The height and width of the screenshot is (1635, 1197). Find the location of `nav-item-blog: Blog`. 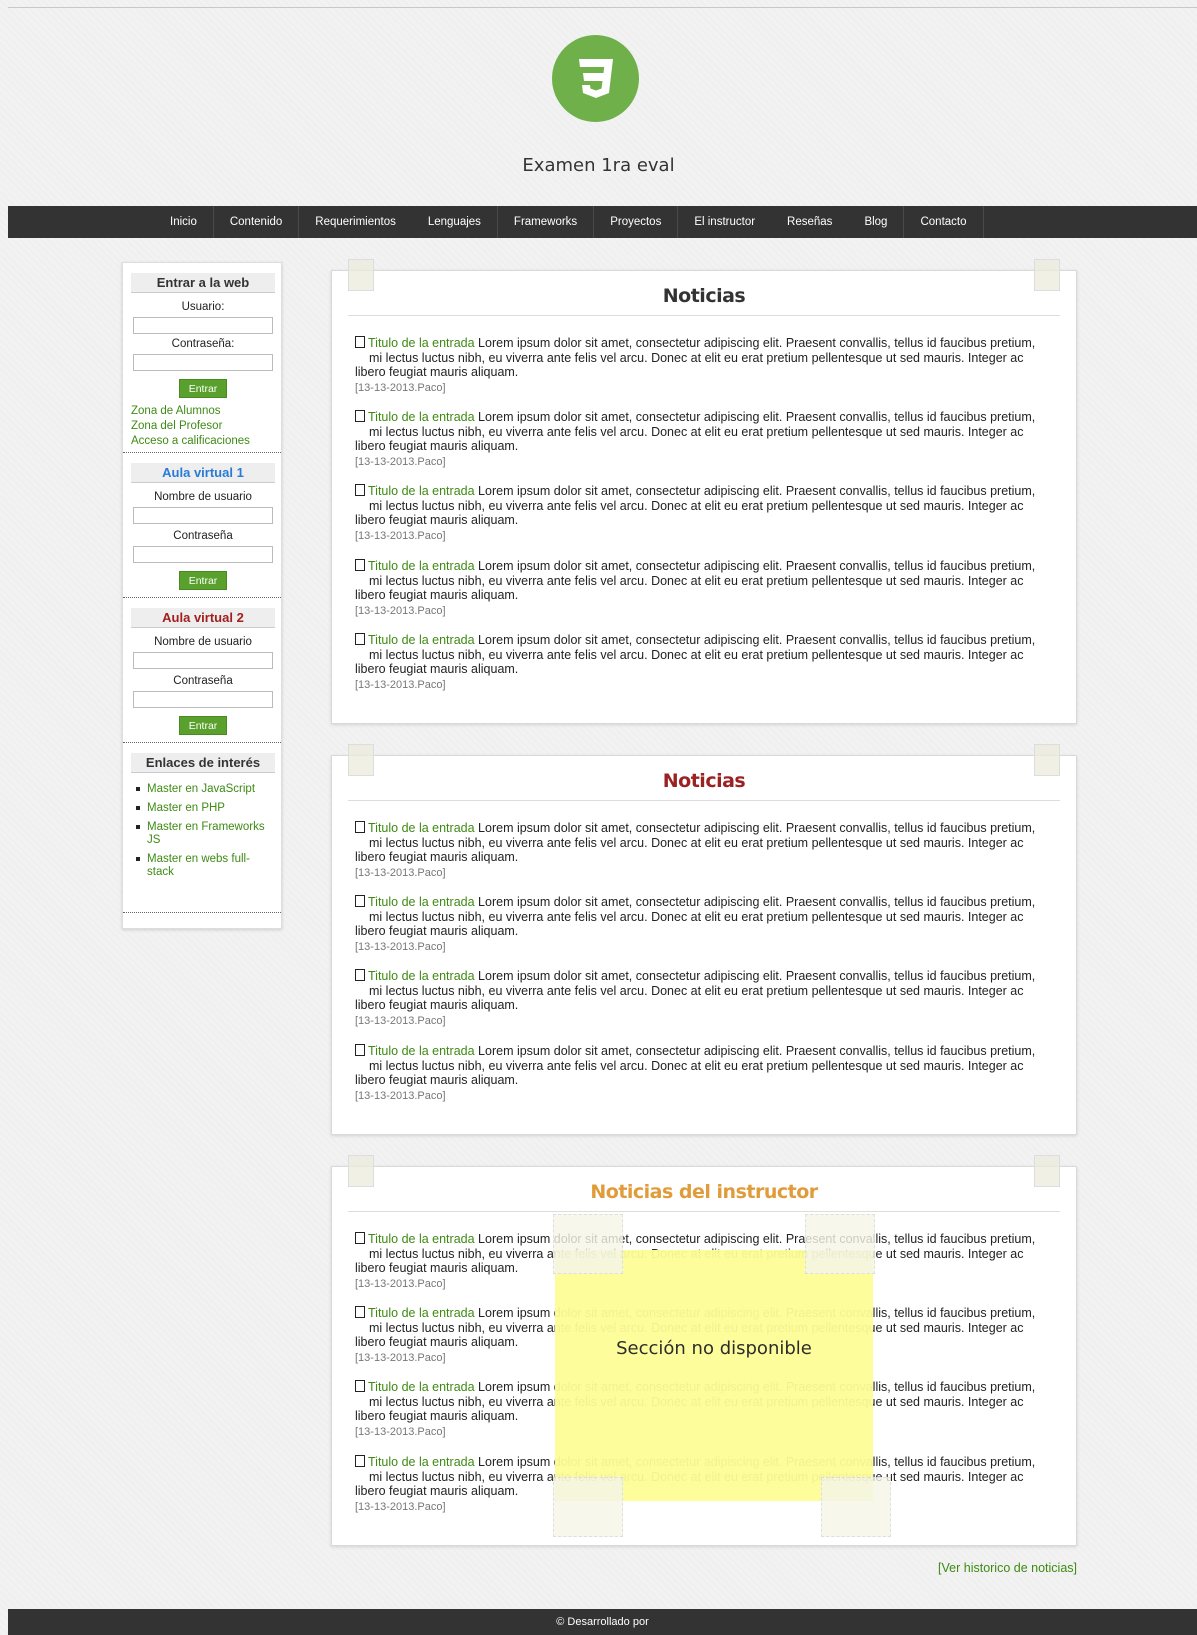

nav-item-blog: Blog is located at coordinates (876, 222).